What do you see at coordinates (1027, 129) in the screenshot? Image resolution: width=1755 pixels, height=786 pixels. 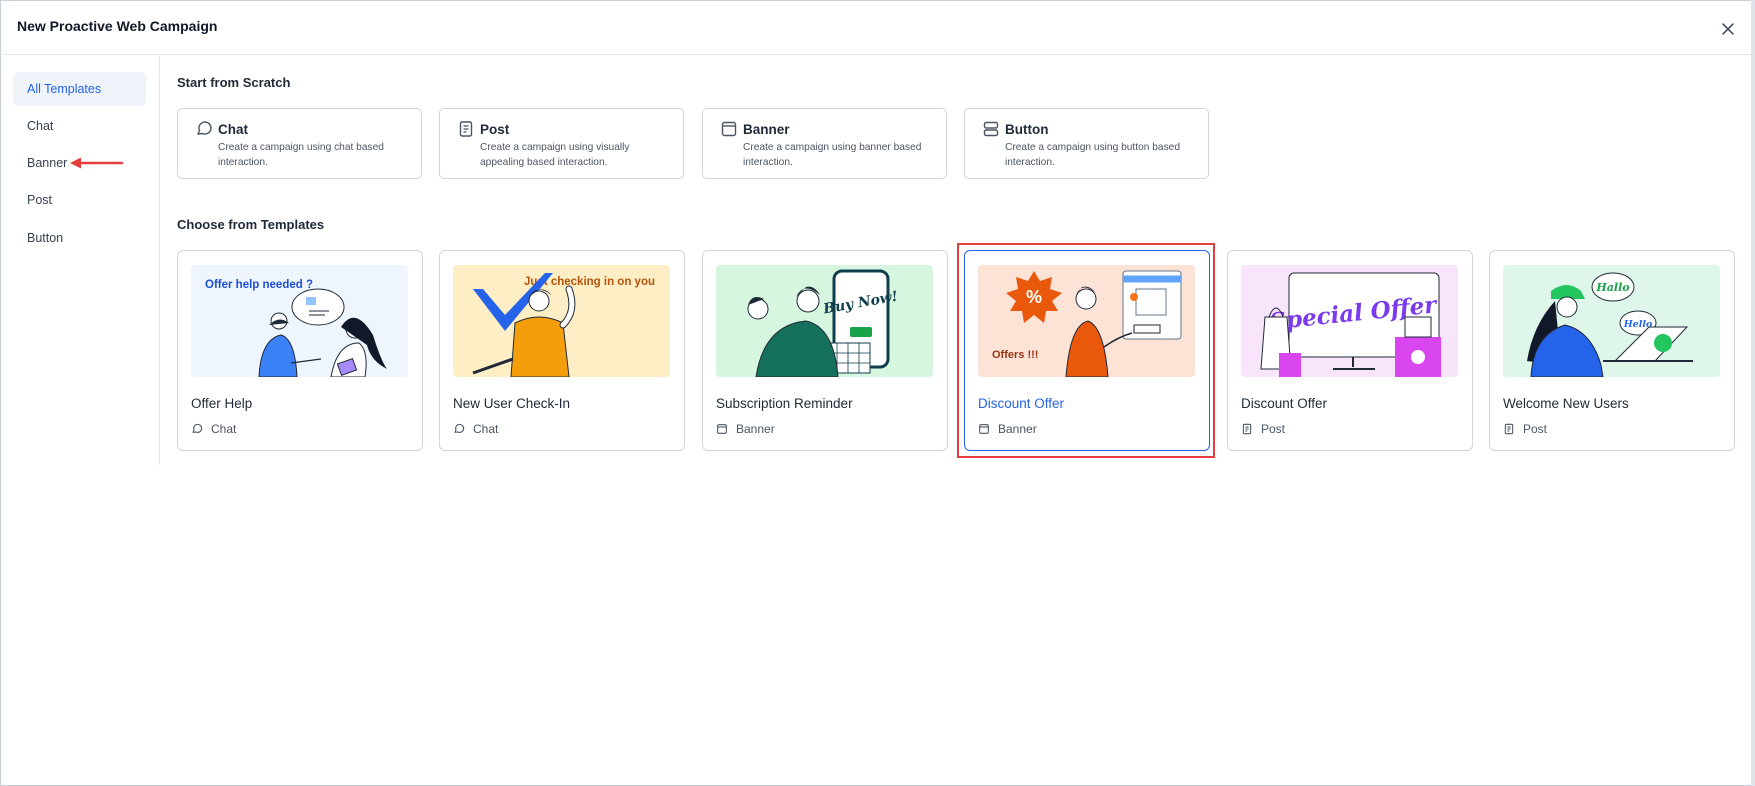 I see `scratch-card-name: Button` at bounding box center [1027, 129].